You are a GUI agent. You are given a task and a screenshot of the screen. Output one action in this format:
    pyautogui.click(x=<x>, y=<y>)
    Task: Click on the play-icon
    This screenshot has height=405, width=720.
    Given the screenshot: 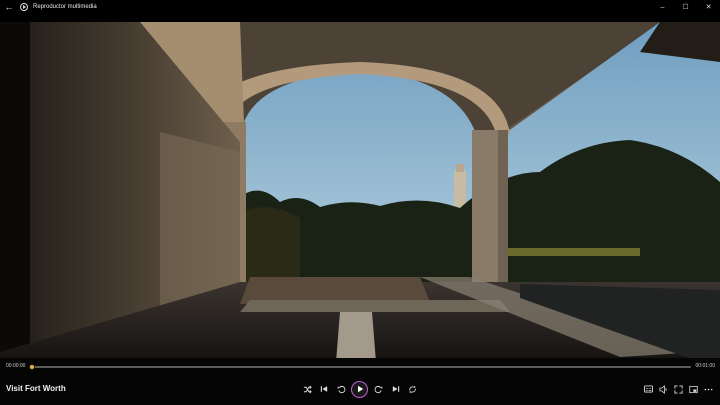 What is the action you would take?
    pyautogui.click(x=360, y=389)
    